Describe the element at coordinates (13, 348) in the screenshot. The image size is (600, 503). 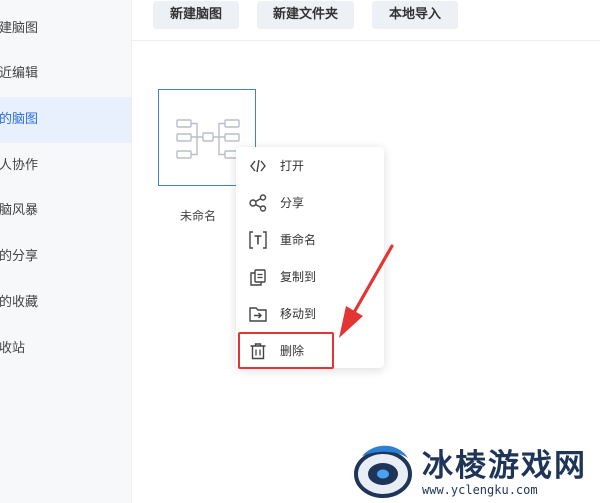
I see `sidebar-item-label: 回收站` at that location.